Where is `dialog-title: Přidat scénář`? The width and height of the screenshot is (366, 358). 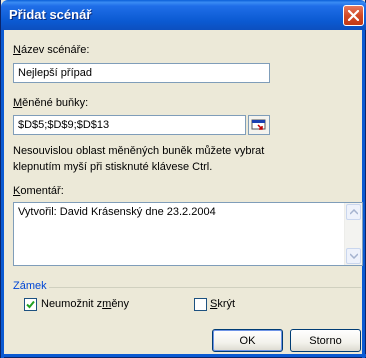
dialog-title: Přidat scénář is located at coordinates (50, 14).